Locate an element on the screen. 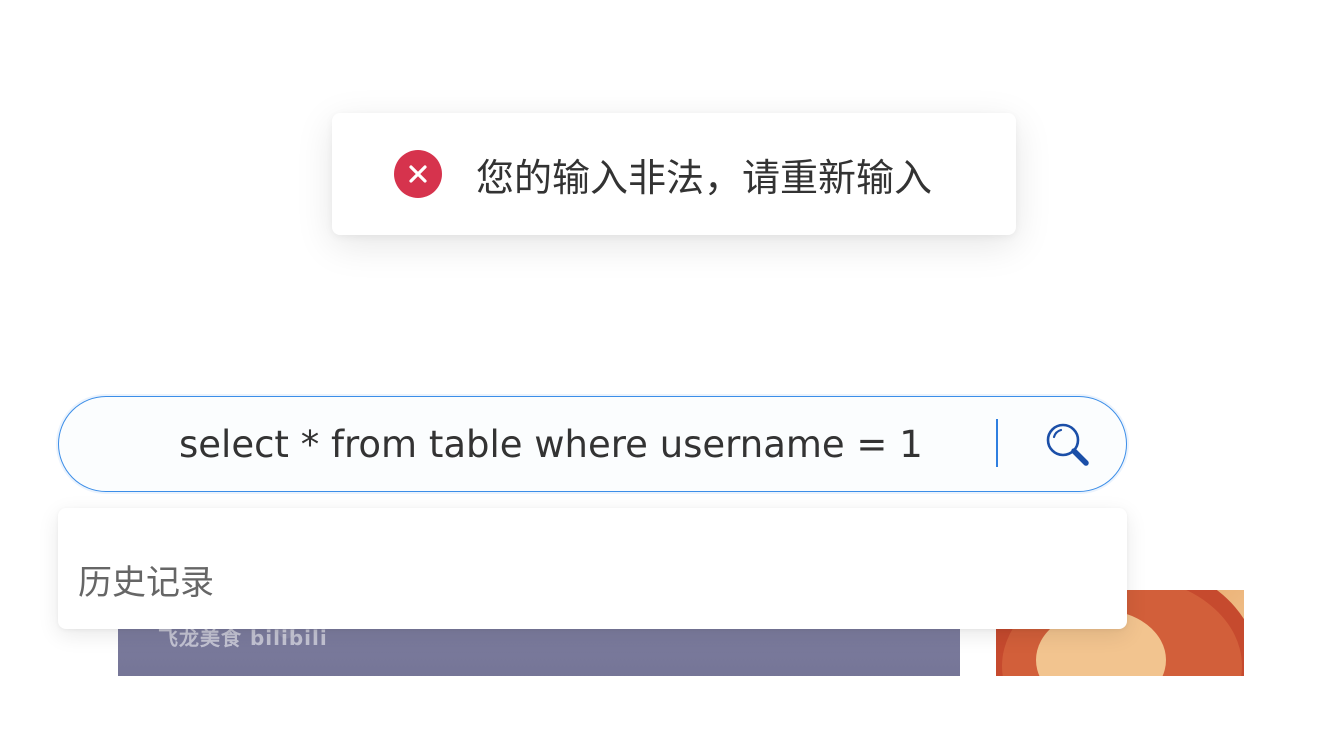  search-button is located at coordinates (1068, 445).